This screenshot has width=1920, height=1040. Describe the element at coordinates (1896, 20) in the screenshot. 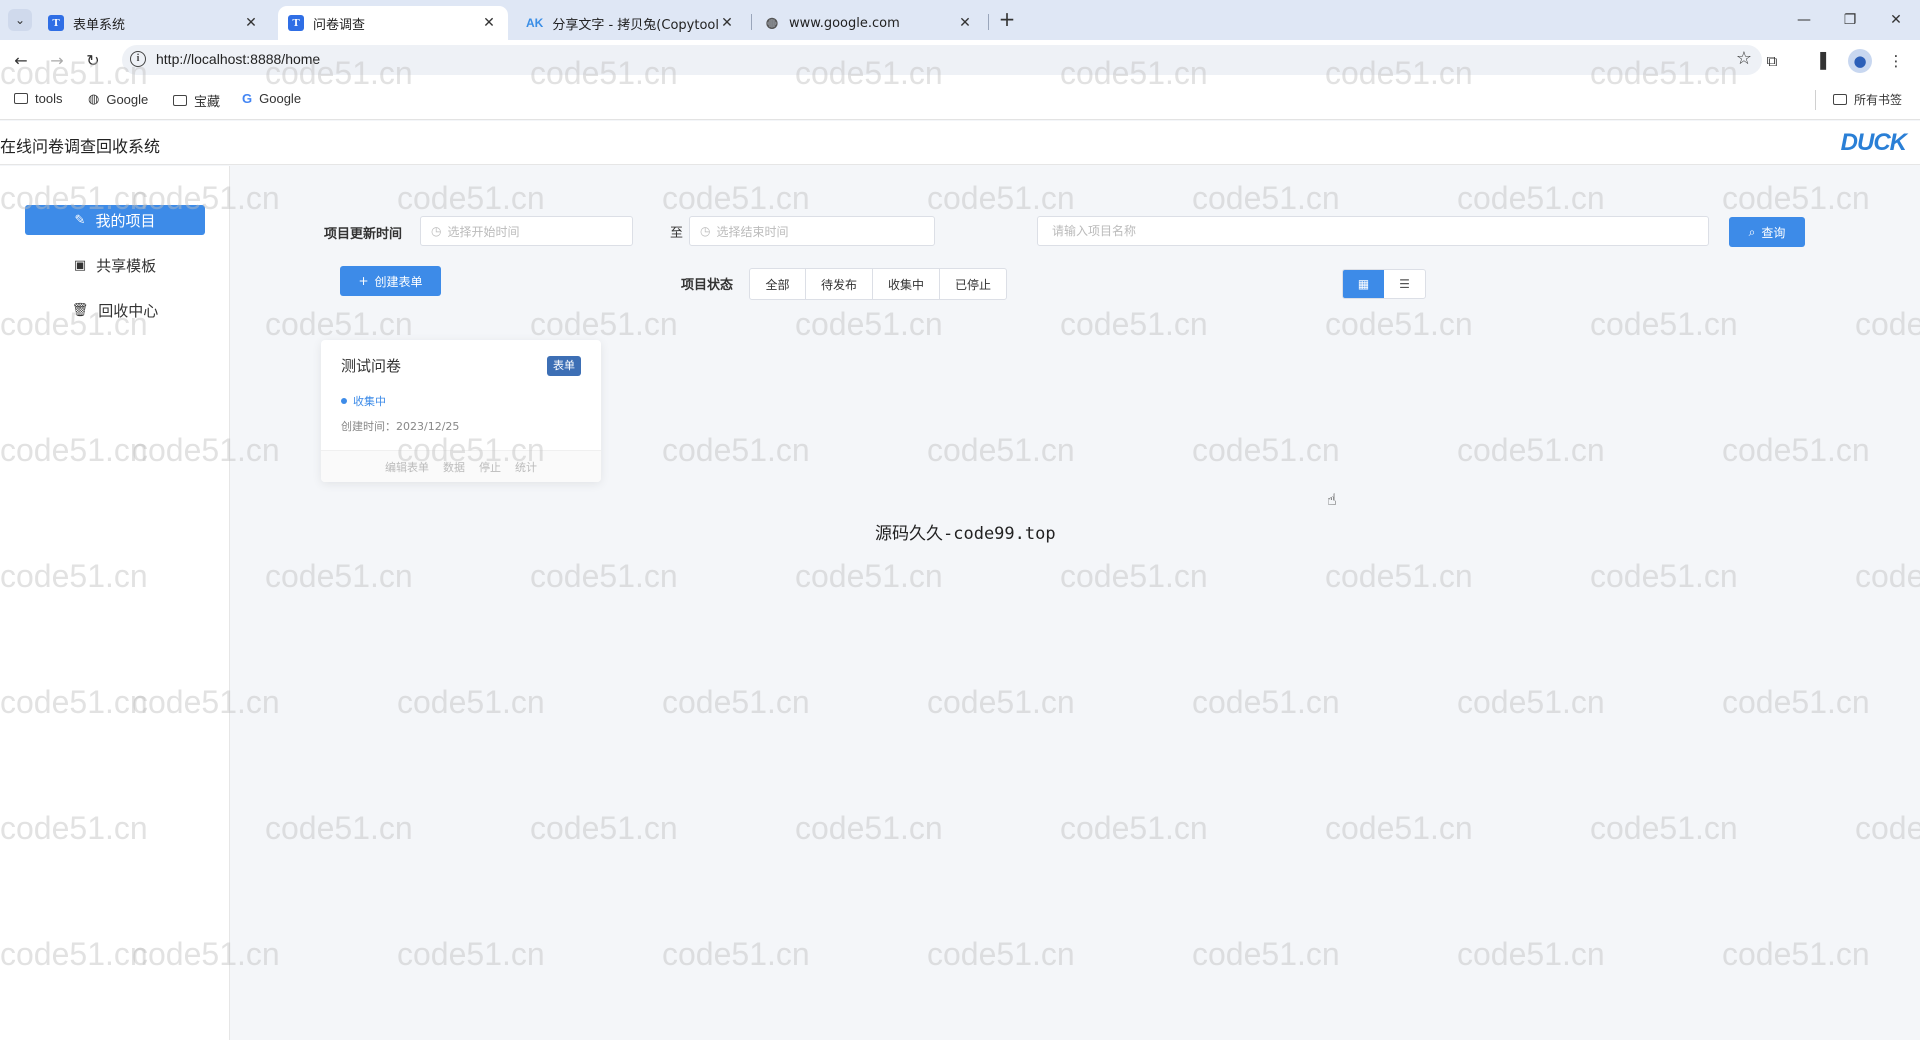

I see `close-window-button: ✕` at that location.